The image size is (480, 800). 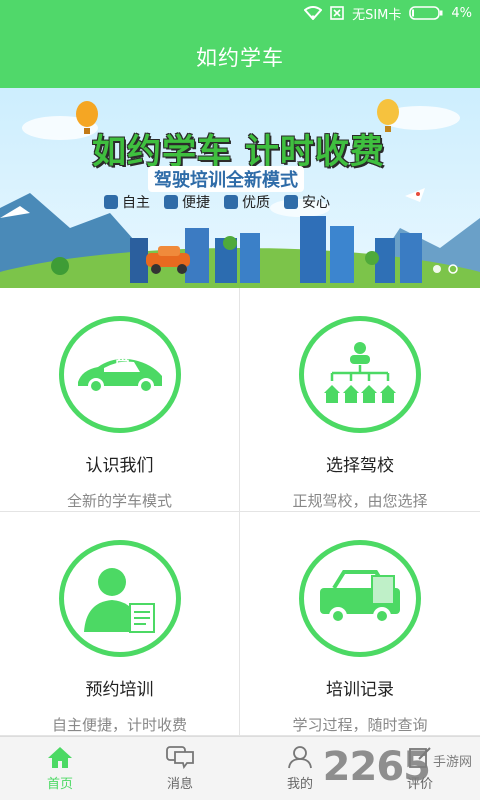 I want to click on feature-book-training: 预约培训 自主便捷，计时收费, so click(x=120, y=624).